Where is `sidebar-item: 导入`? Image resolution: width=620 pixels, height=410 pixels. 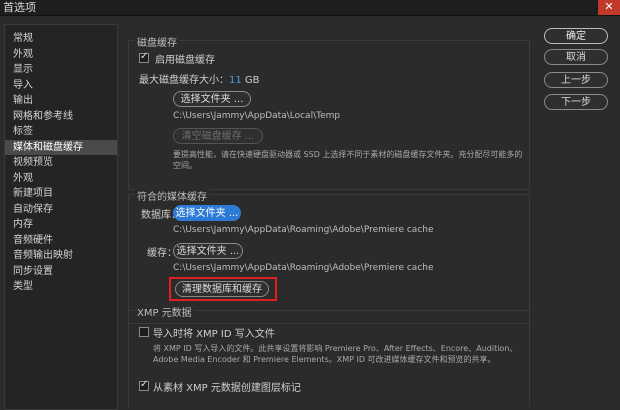
sidebar-item: 导入 is located at coordinates (61, 85).